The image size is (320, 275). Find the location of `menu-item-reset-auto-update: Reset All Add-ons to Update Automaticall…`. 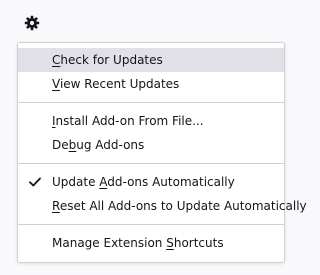

menu-item-reset-auto-update: Reset All Add-ons to Update Automaticall… is located at coordinates (162, 206).